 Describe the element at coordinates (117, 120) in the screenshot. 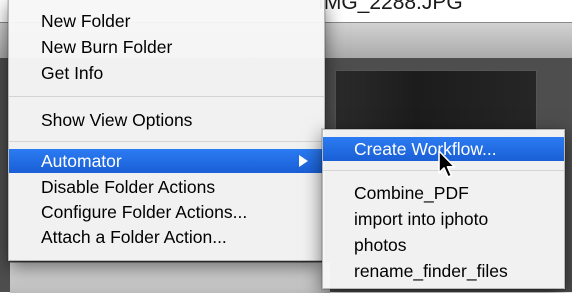

I see `menu-item-label: Show View Options` at that location.